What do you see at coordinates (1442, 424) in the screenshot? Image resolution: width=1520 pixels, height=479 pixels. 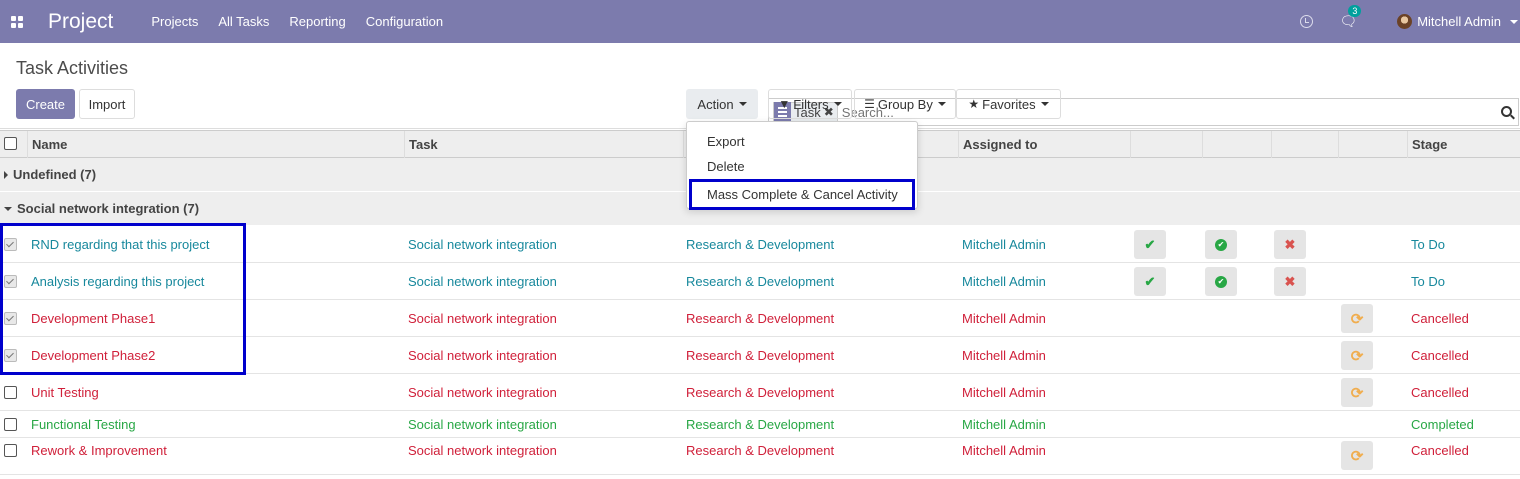 I see `cell-stage: Completed` at bounding box center [1442, 424].